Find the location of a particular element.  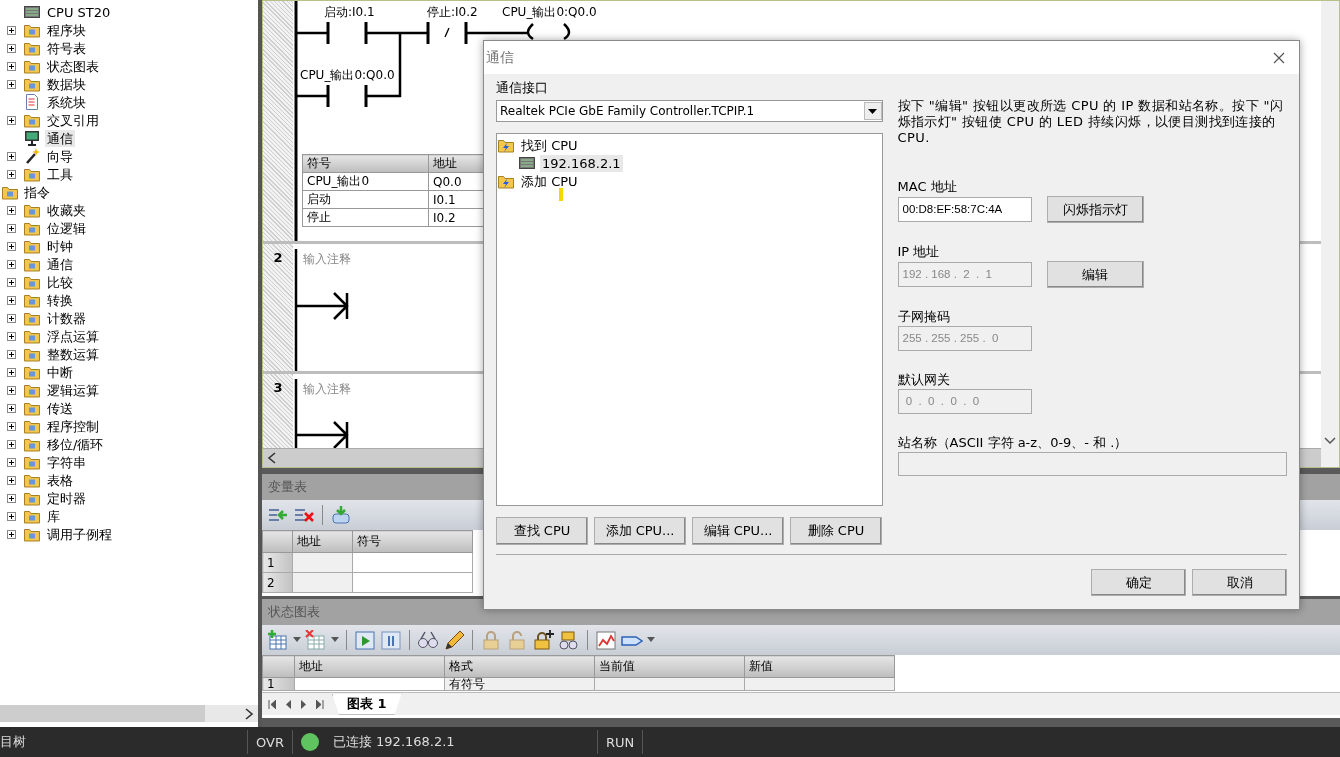

scrollbar-thumb is located at coordinates (102, 713).